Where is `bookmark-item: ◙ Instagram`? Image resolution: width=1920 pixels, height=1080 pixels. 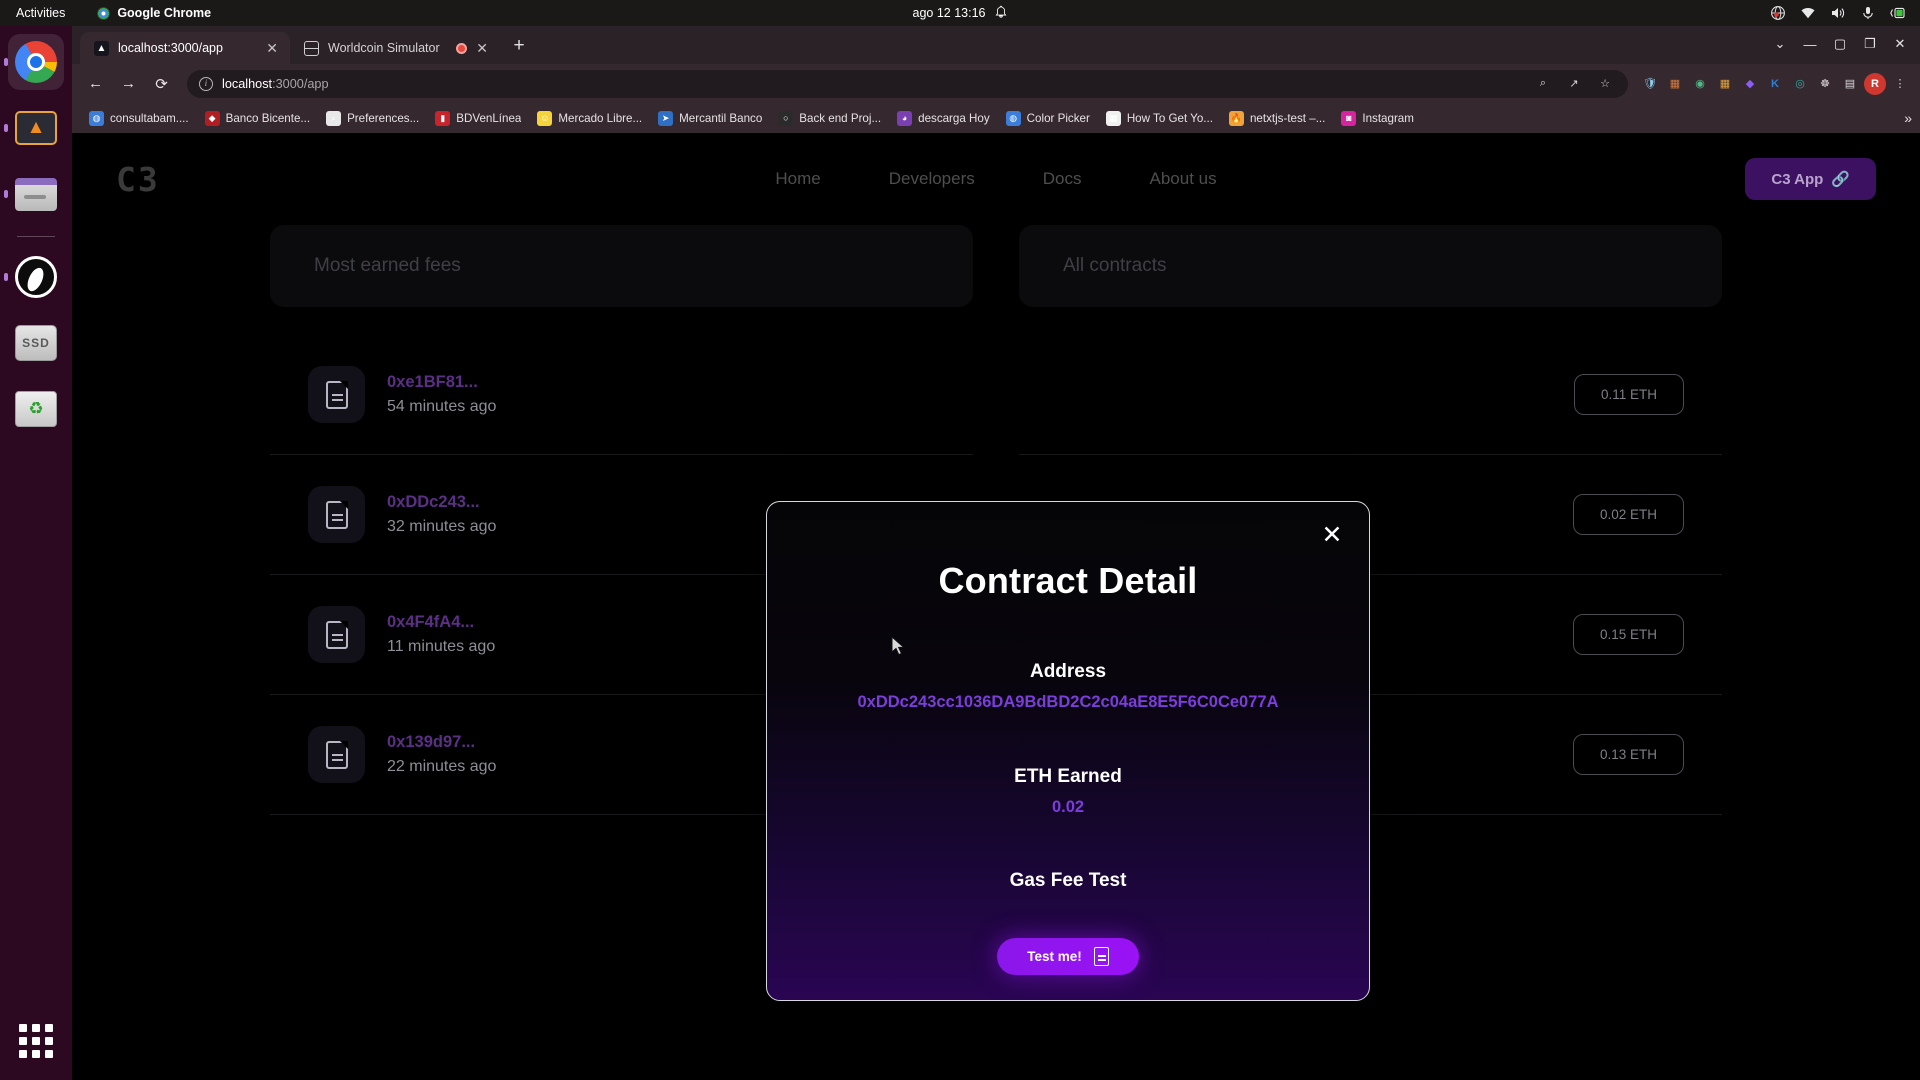
bookmark-item: ◙ Instagram is located at coordinates (1377, 118).